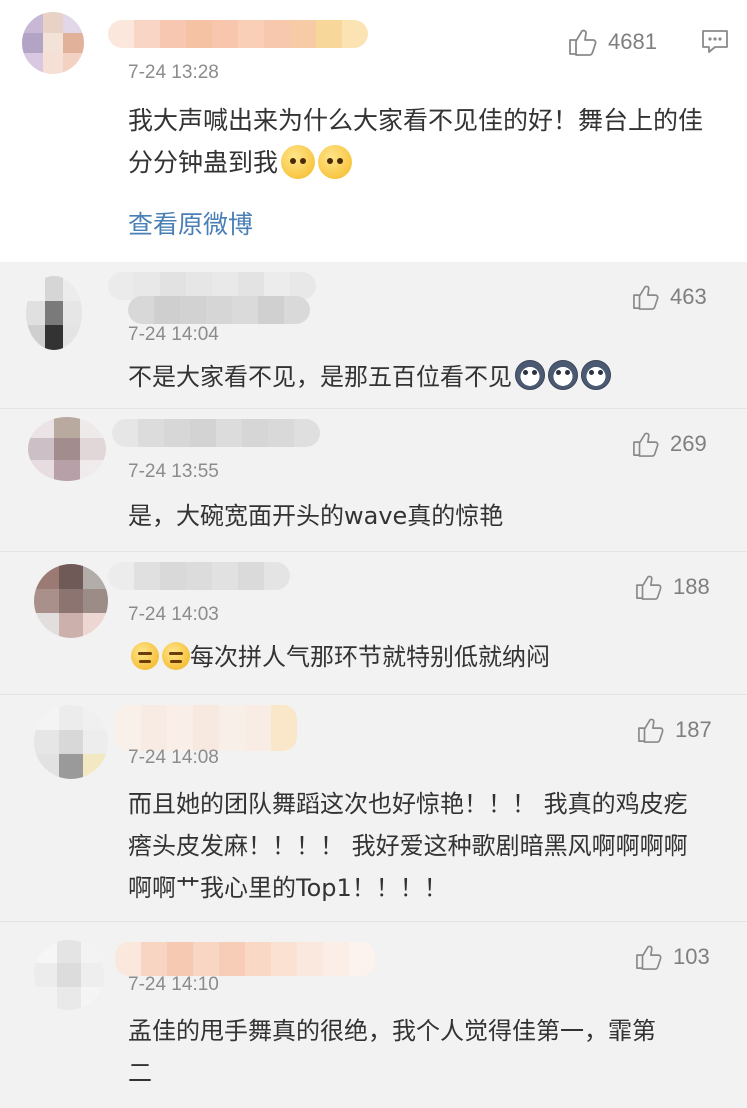 This screenshot has width=747, height=1108. What do you see at coordinates (173, 72) in the screenshot?
I see `comment-time: 7-24 13:28` at bounding box center [173, 72].